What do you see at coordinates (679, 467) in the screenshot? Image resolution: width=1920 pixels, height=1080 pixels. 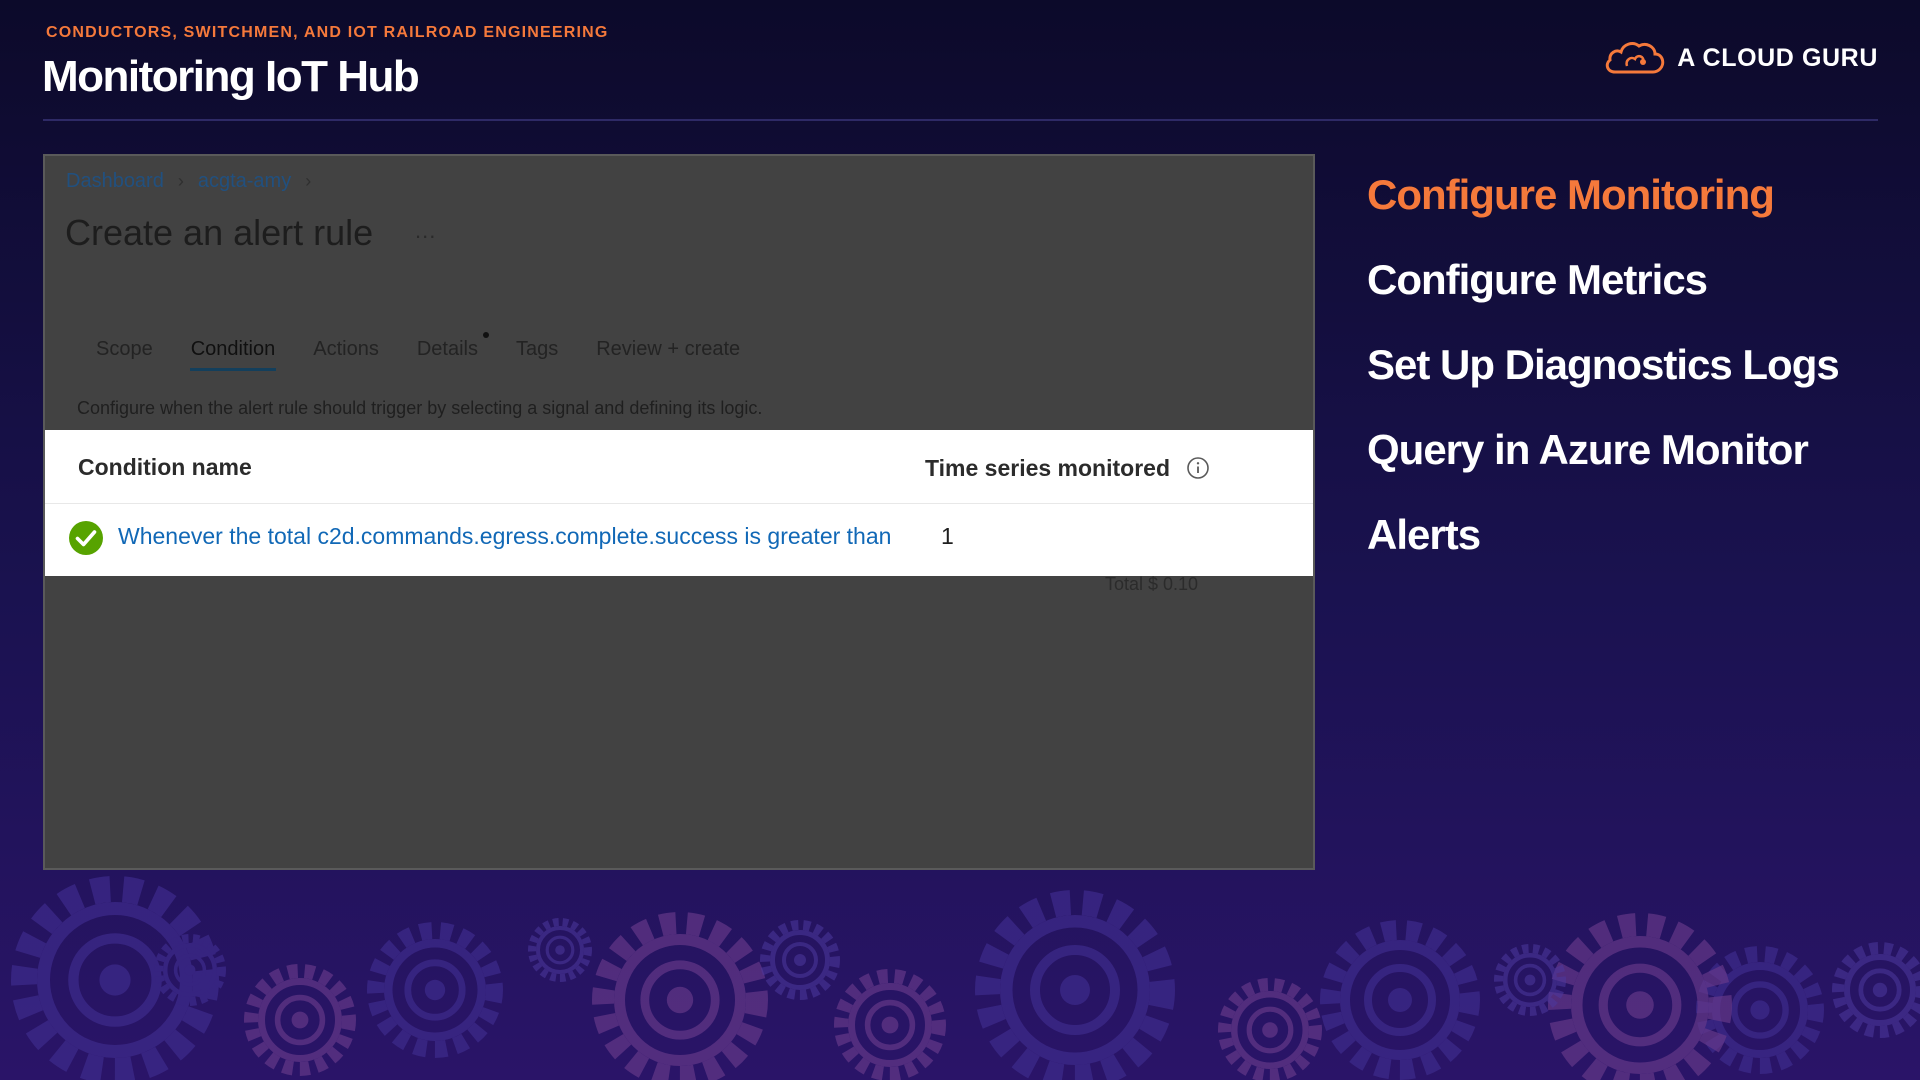 I see `table-header: Condition name Time series monitored` at bounding box center [679, 467].